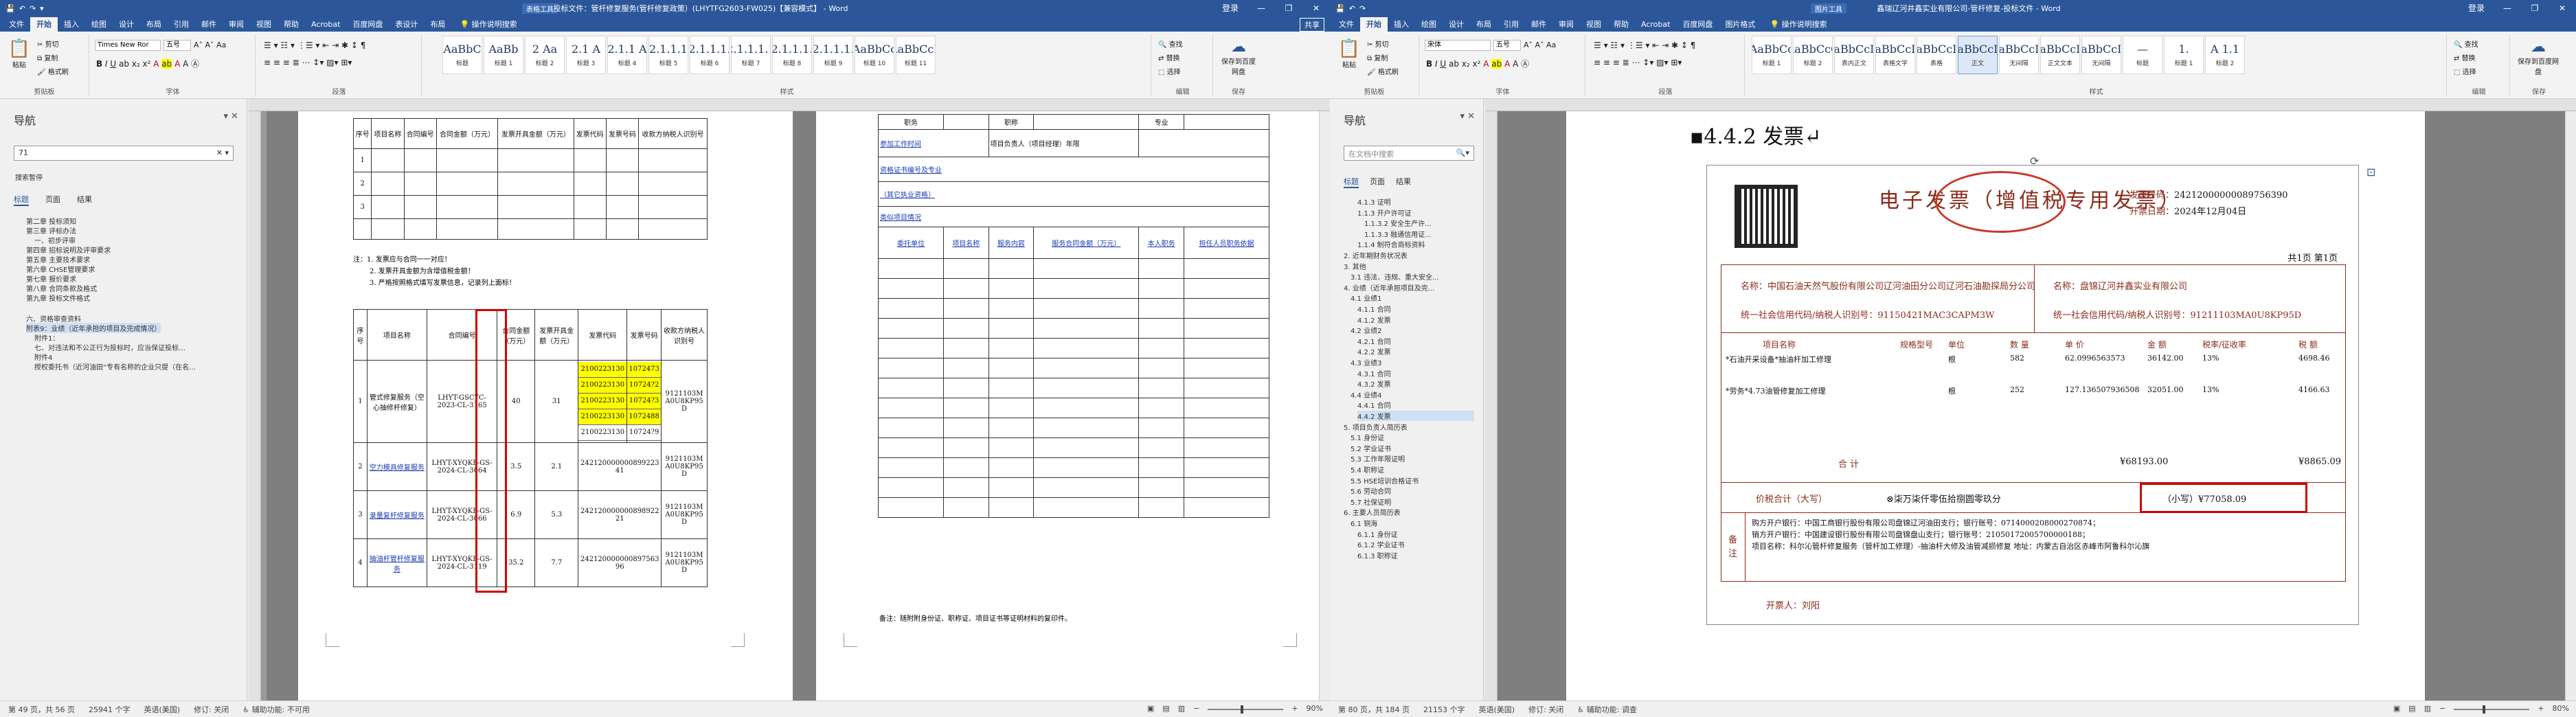 This screenshot has height=717, width=2576. Describe the element at coordinates (2541, 708) in the screenshot. I see `zoom-in-button: +` at that location.